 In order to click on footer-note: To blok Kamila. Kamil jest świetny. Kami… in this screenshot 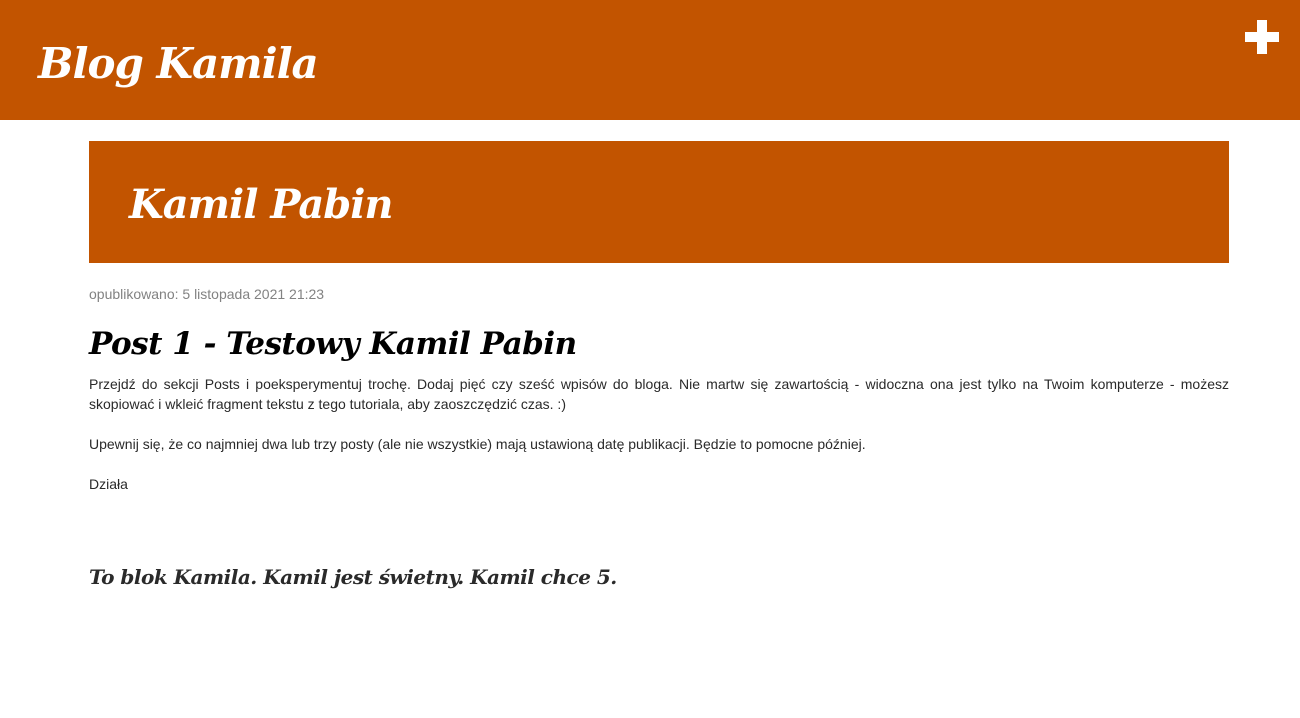, I will do `click(353, 577)`.